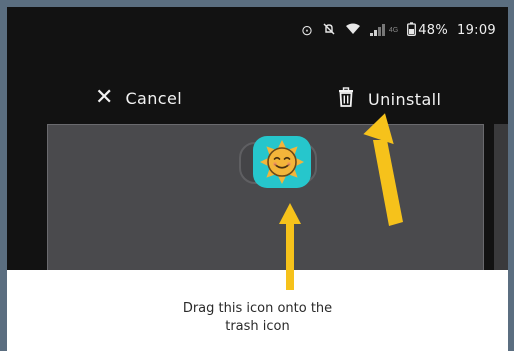 Image resolution: width=514 pixels, height=351 pixels. What do you see at coordinates (257, 326) in the screenshot?
I see `caption-line-2: trash icon` at bounding box center [257, 326].